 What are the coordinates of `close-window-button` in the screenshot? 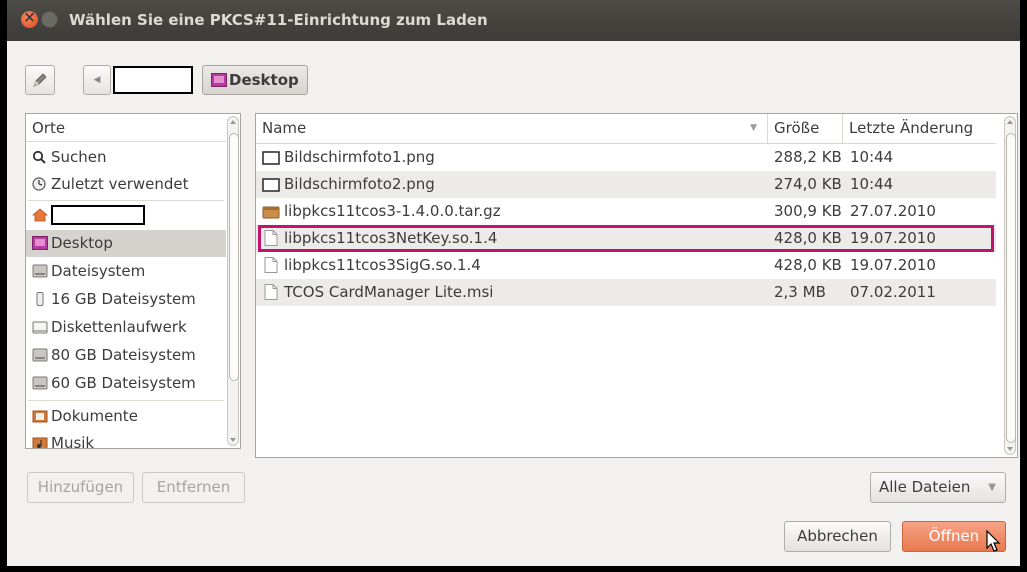 It's located at (29, 18).